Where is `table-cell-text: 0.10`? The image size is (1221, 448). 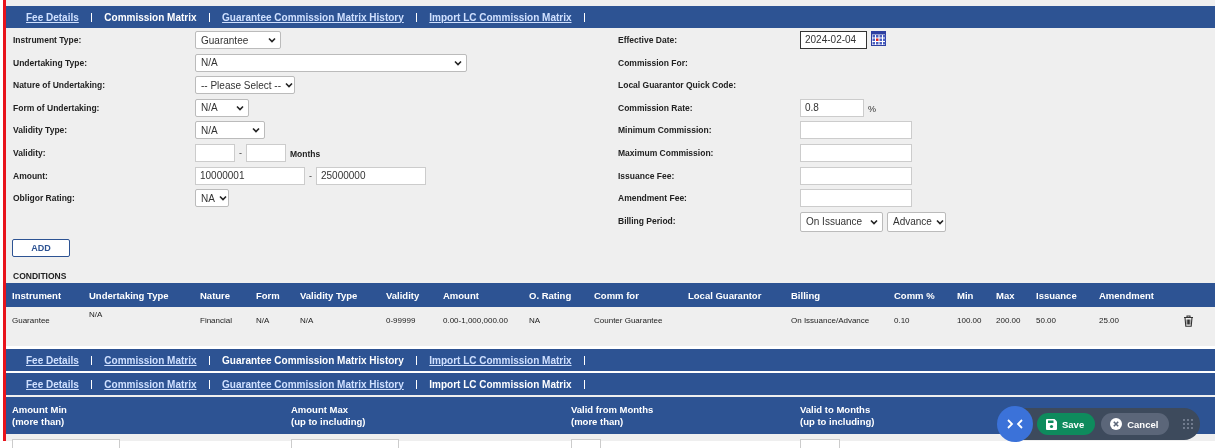 table-cell-text: 0.10 is located at coordinates (902, 320).